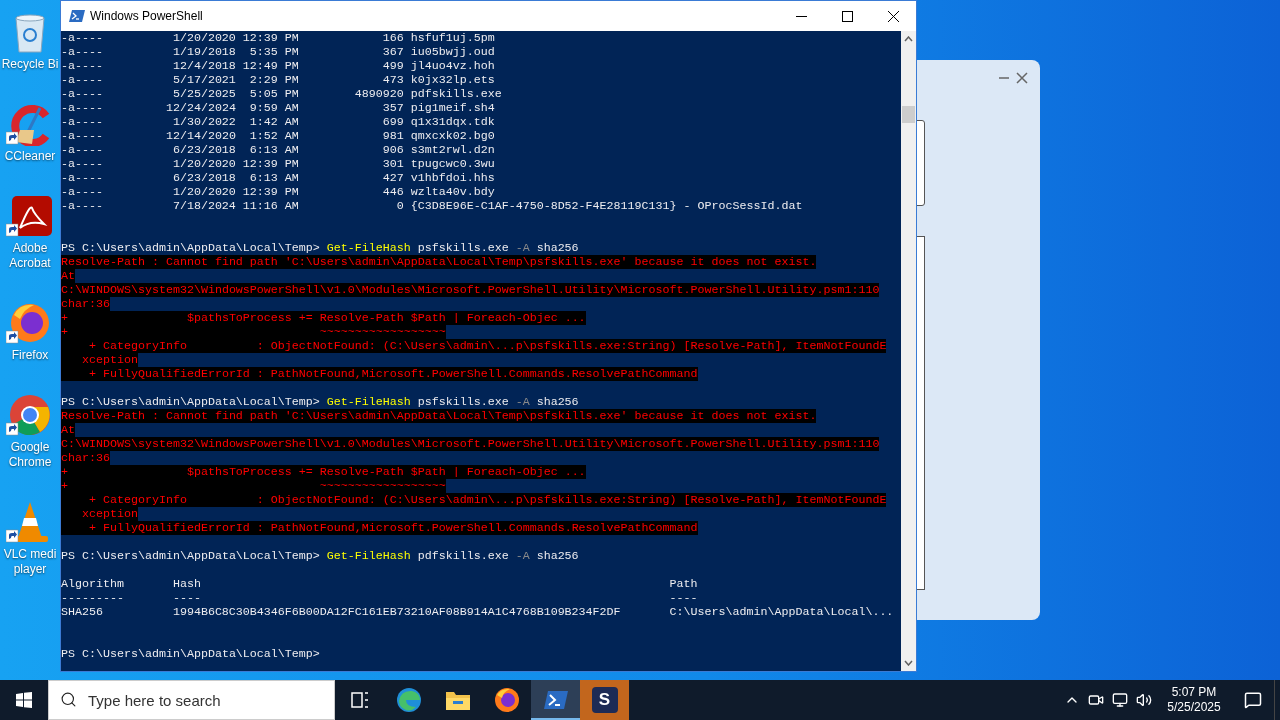 The width and height of the screenshot is (1280, 720). What do you see at coordinates (191, 700) in the screenshot?
I see `search-field: Type here to search` at bounding box center [191, 700].